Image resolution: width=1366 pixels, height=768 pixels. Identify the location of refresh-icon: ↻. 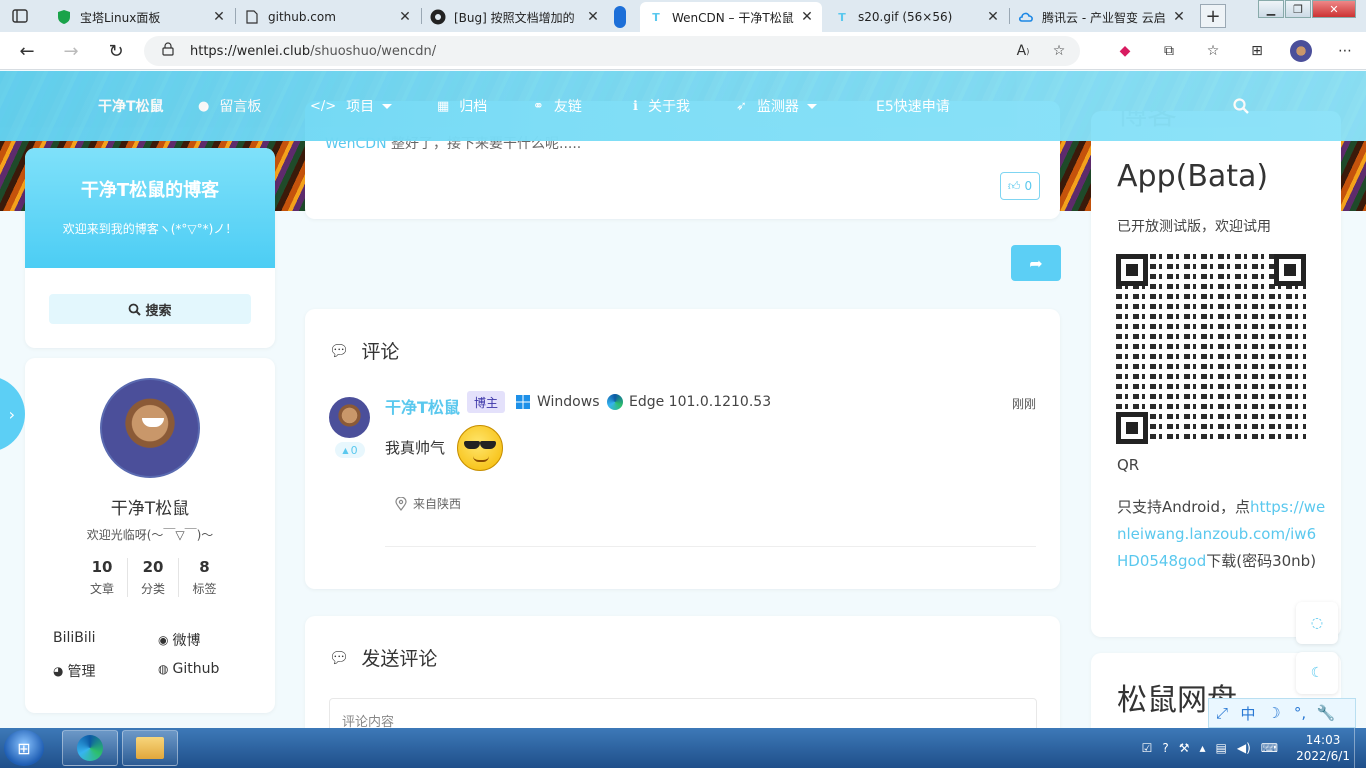
(116, 51).